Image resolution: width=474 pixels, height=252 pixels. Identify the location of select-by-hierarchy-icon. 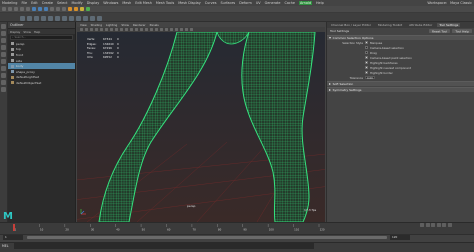
(34, 9).